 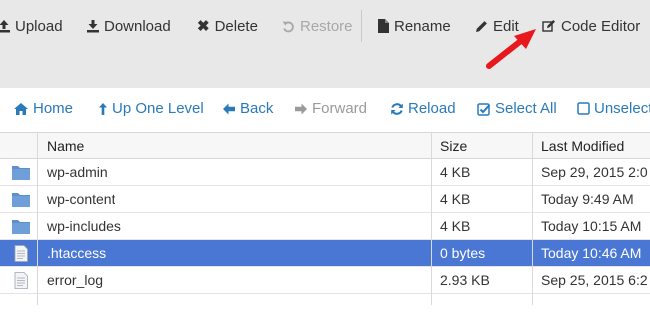 I want to click on file-modified: Sep 29, 2015 2:0, so click(x=594, y=172).